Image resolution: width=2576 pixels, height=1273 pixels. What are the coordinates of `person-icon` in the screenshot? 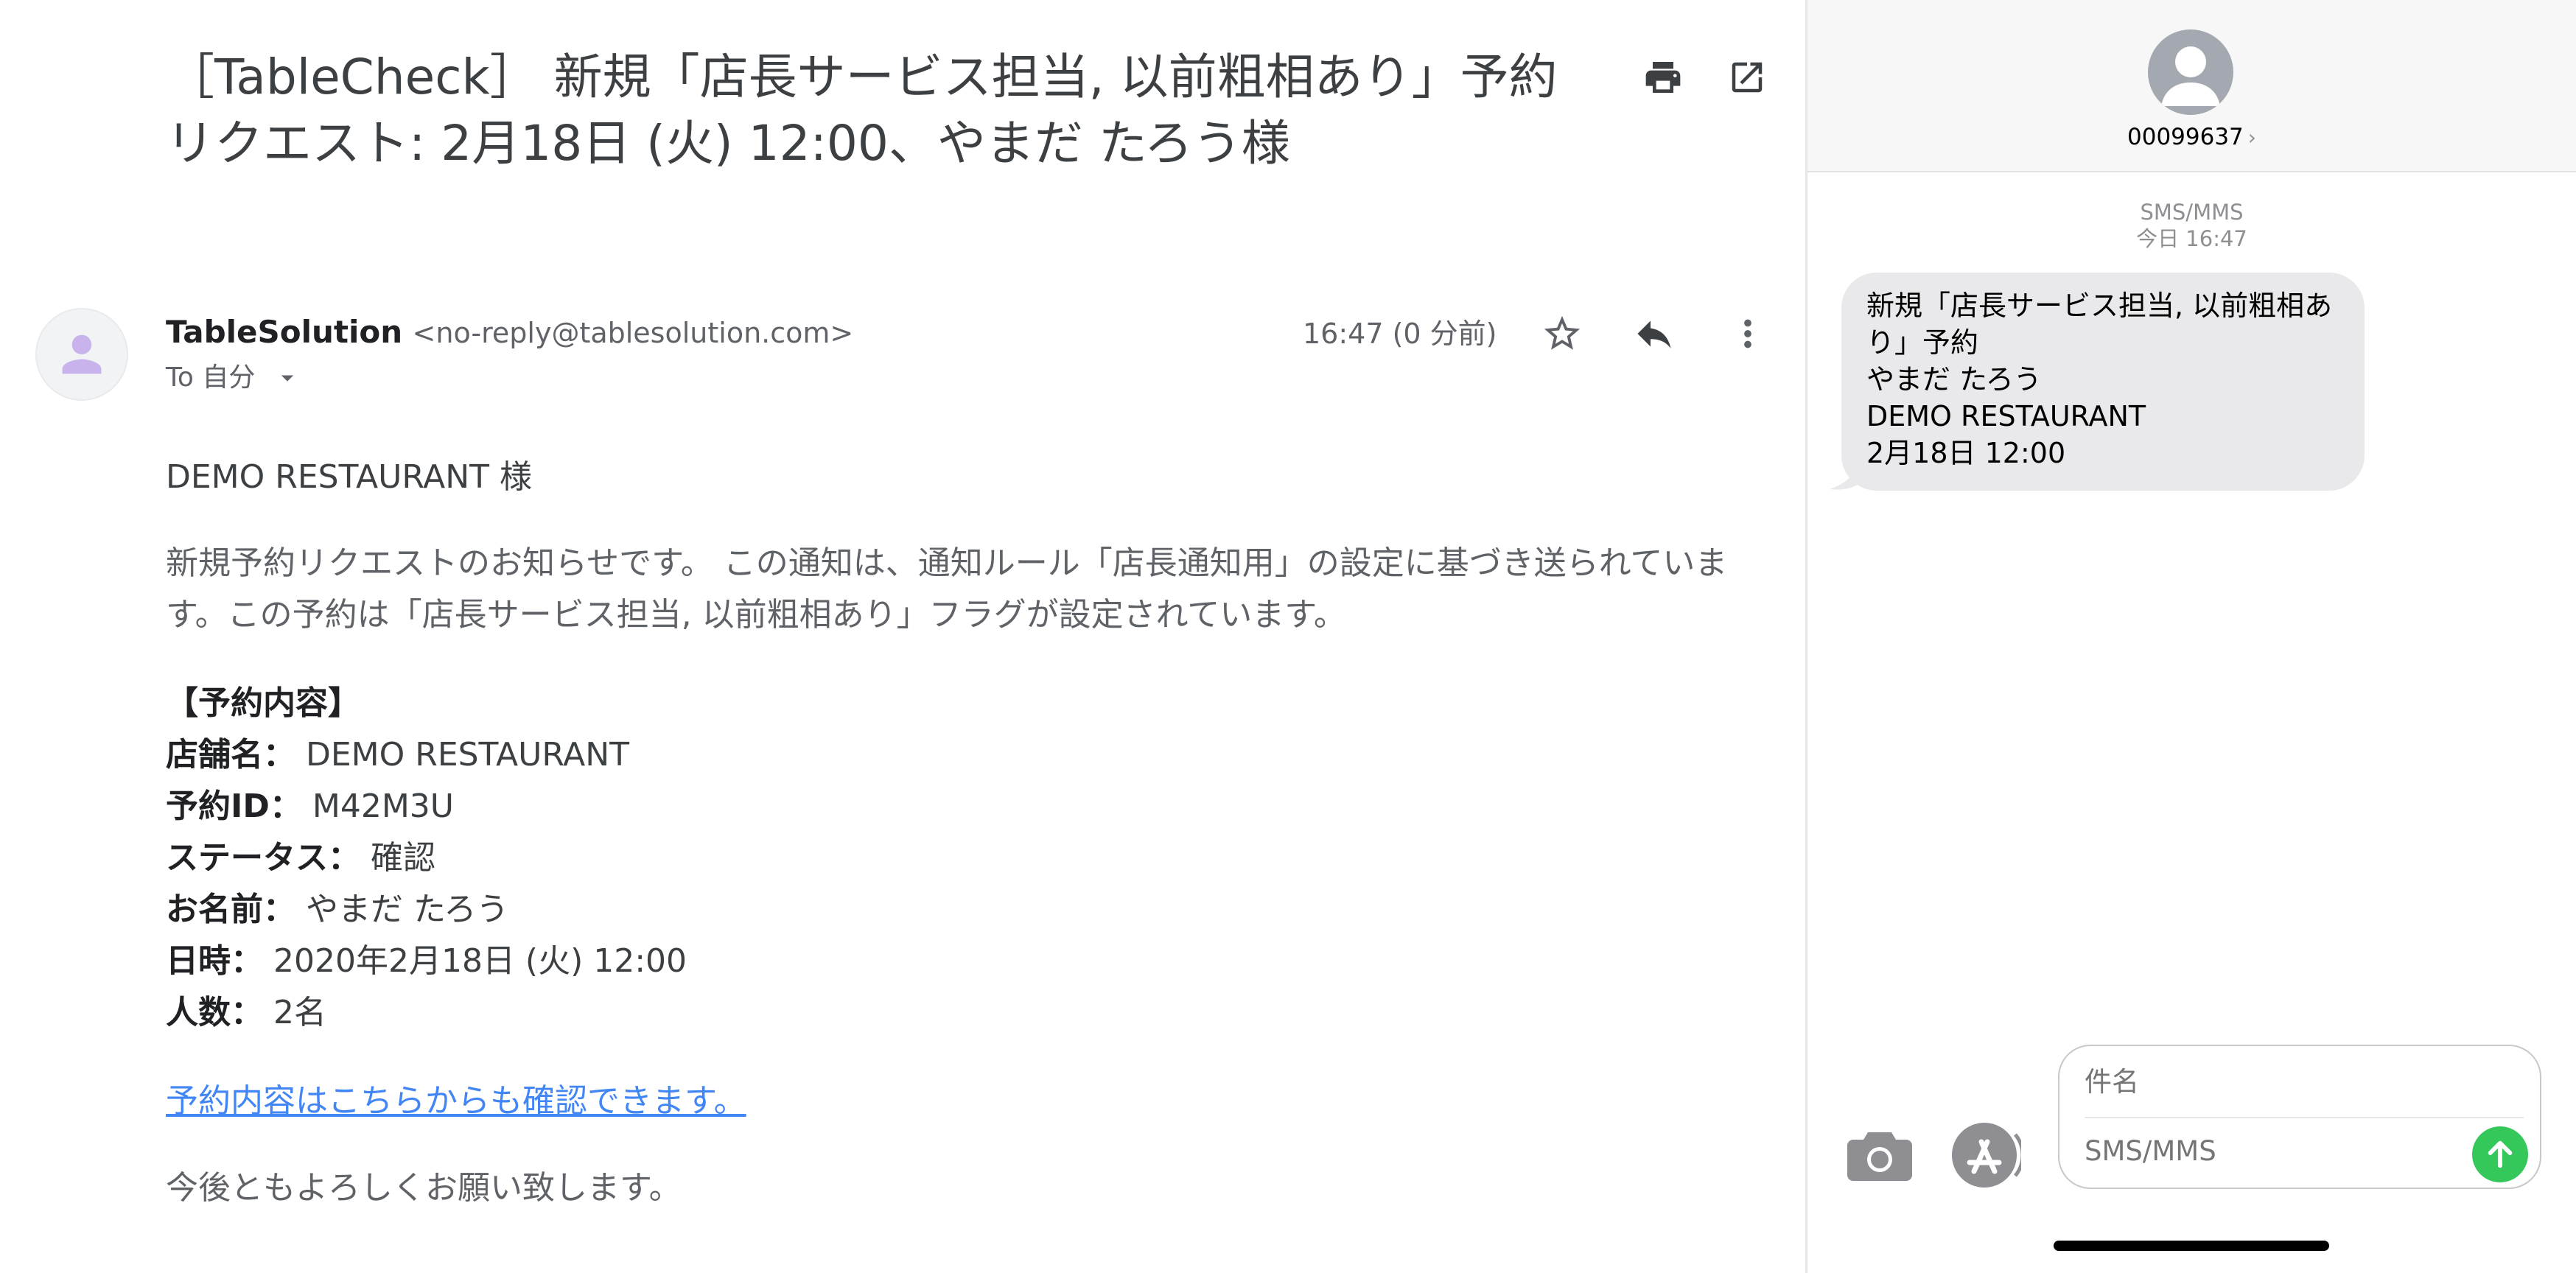 It's located at (82, 354).